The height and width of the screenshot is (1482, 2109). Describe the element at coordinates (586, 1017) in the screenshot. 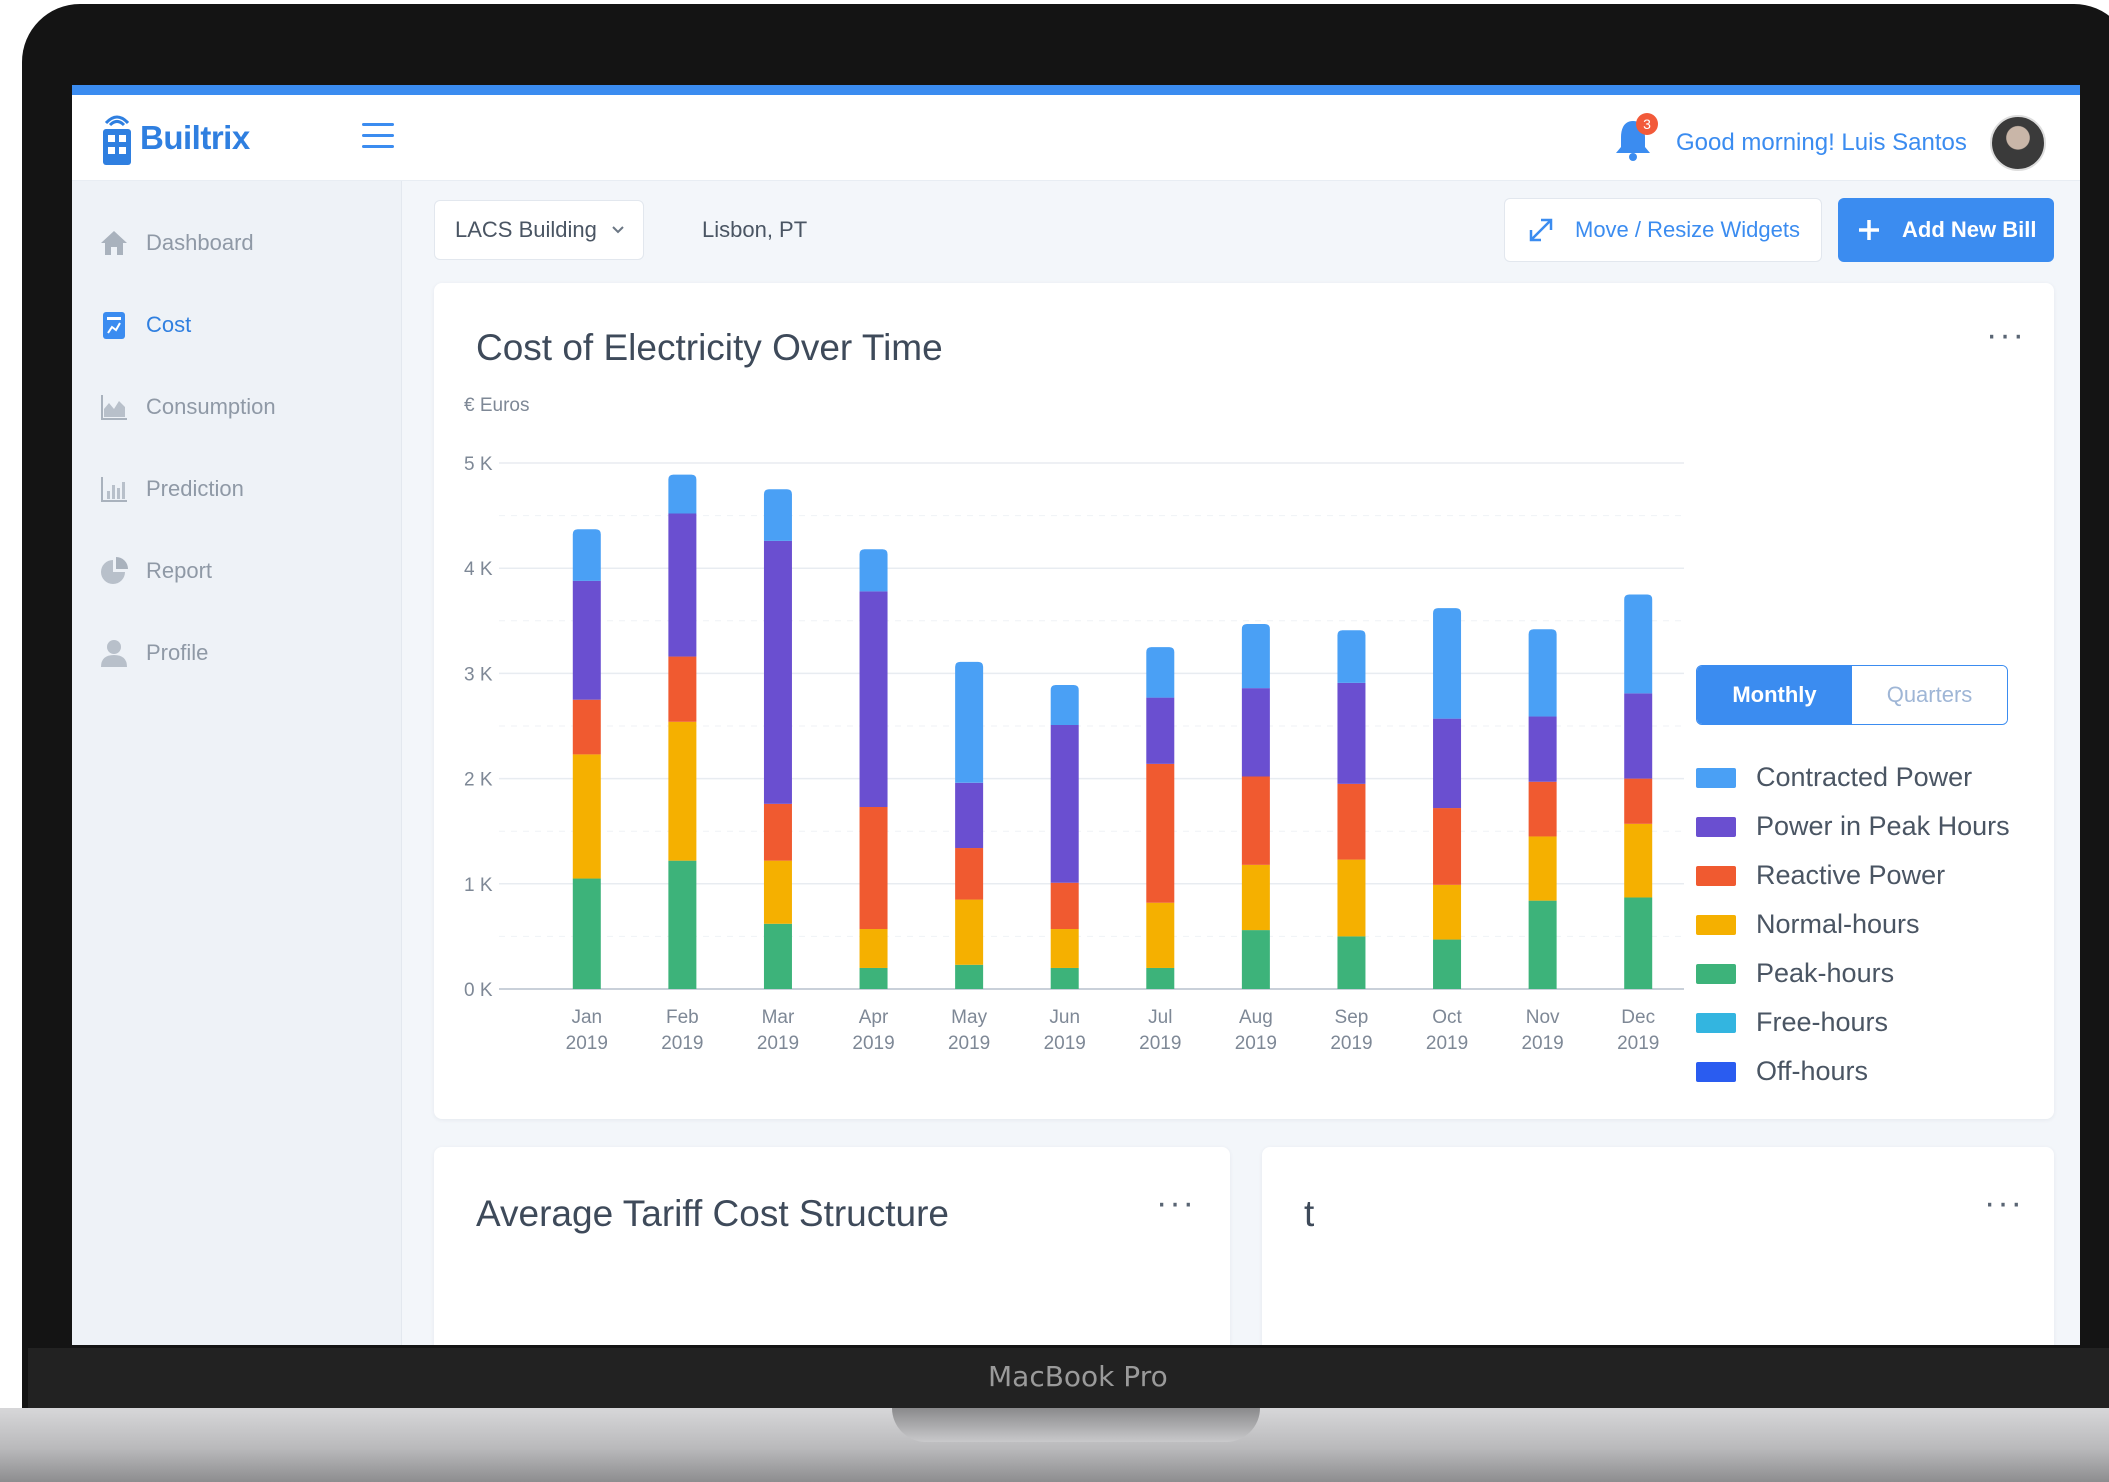

I see `x-tick-label: Jan` at that location.